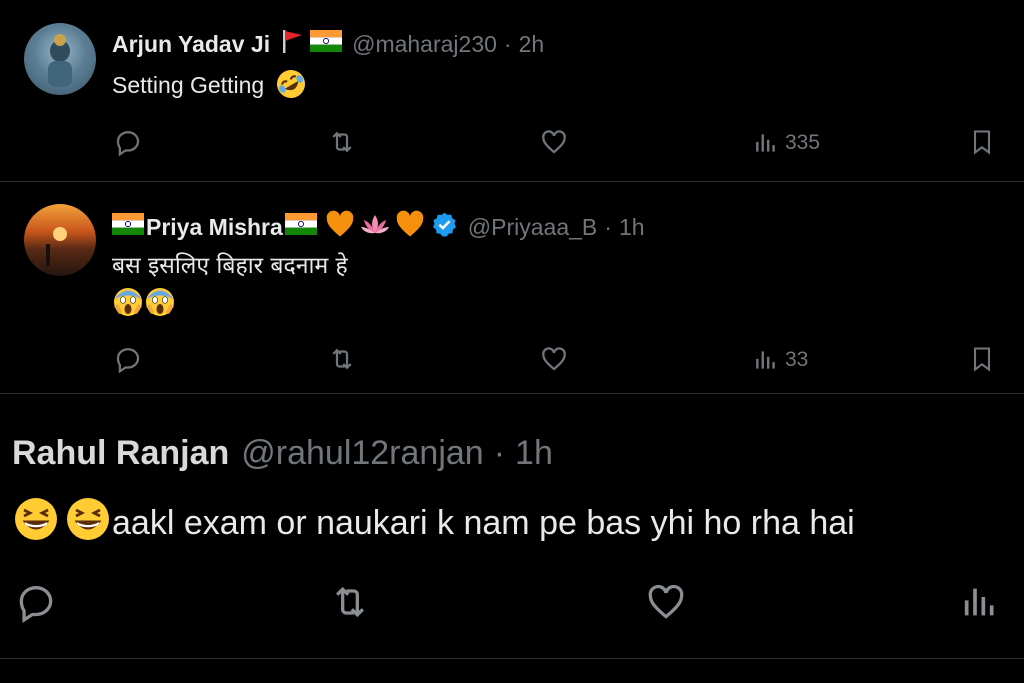 Image resolution: width=1024 pixels, height=683 pixels. Describe the element at coordinates (362, 453) in the screenshot. I see `author-handle: @rahul12ranjan` at that location.